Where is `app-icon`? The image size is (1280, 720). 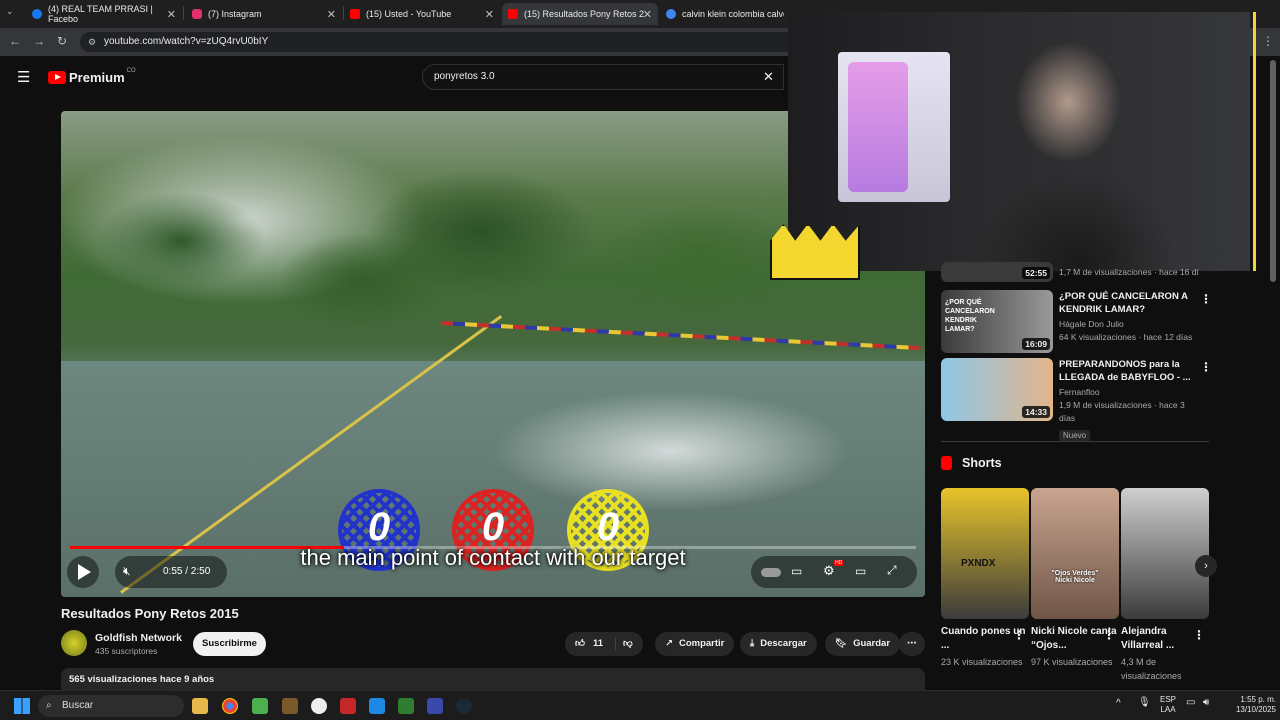
app-icon is located at coordinates (319, 706).